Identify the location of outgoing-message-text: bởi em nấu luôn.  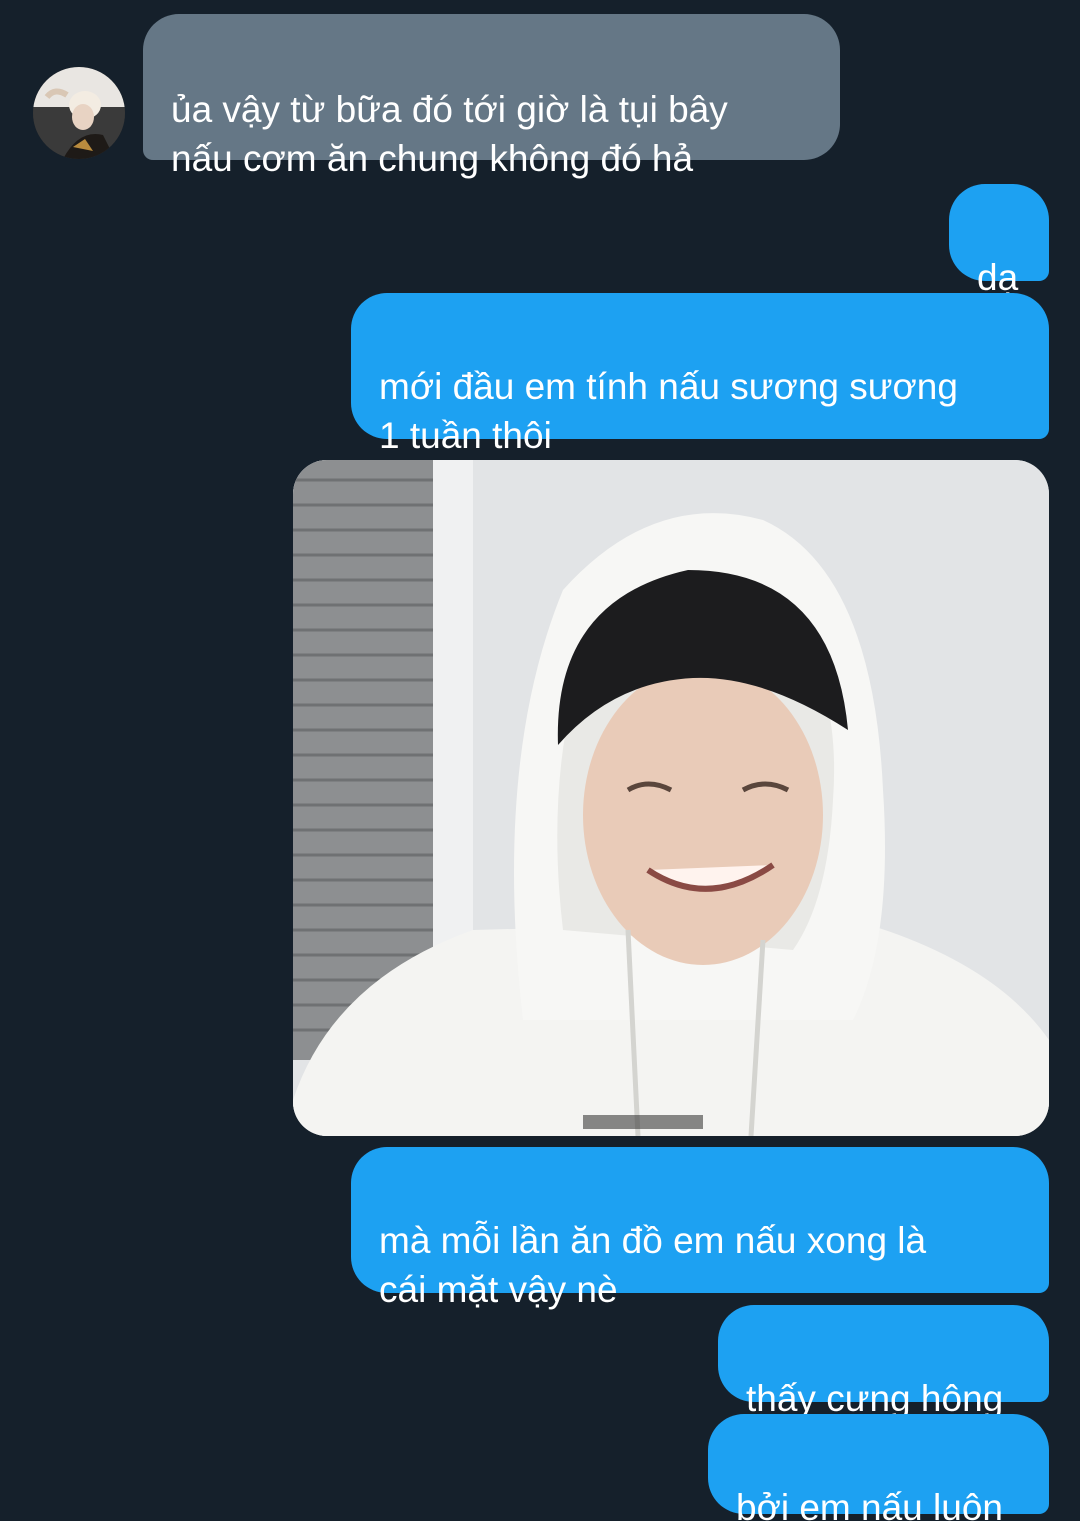
(869, 1504).